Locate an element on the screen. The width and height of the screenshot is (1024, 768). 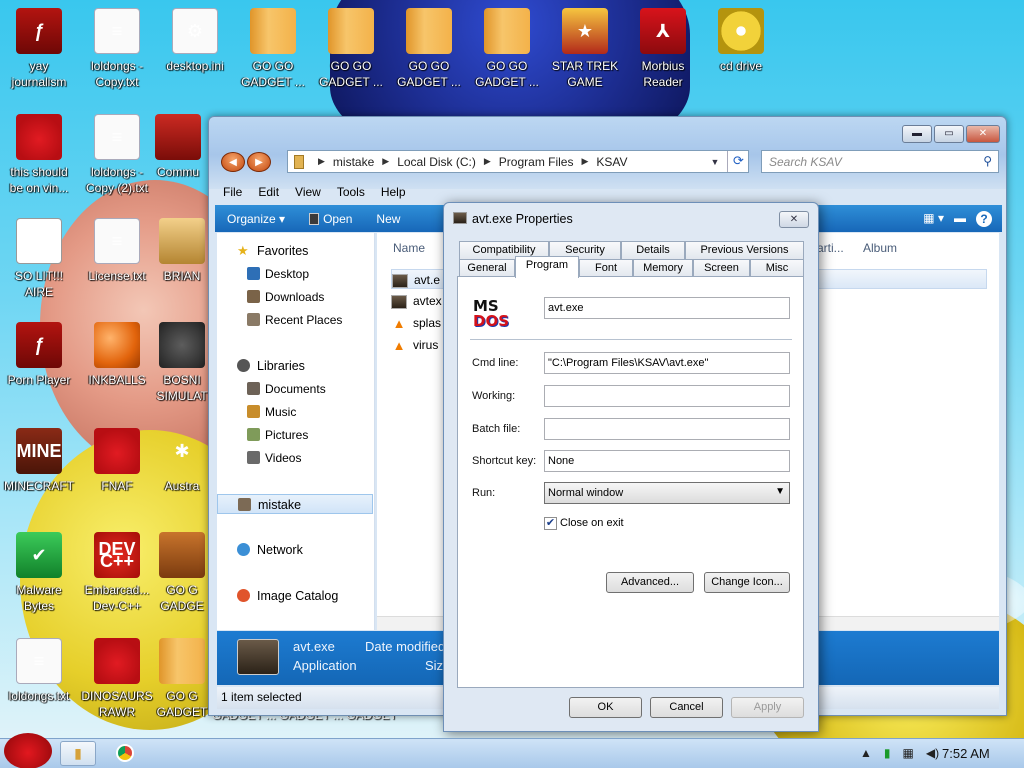
program-name-field: avt.exe is located at coordinates (667, 308).